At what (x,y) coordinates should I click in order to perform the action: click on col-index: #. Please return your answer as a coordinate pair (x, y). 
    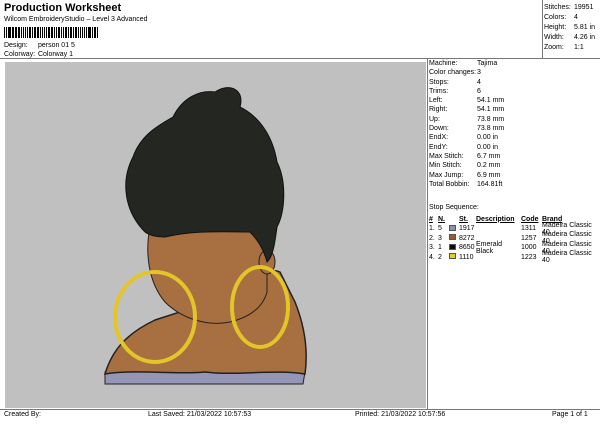
    Looking at the image, I should click on (431, 219).